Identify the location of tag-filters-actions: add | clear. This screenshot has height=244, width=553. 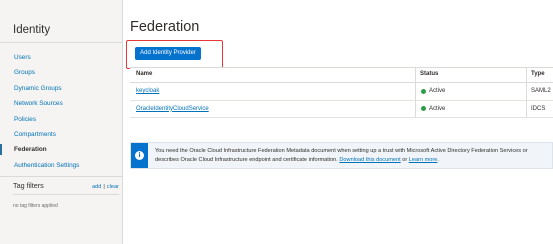
(105, 187).